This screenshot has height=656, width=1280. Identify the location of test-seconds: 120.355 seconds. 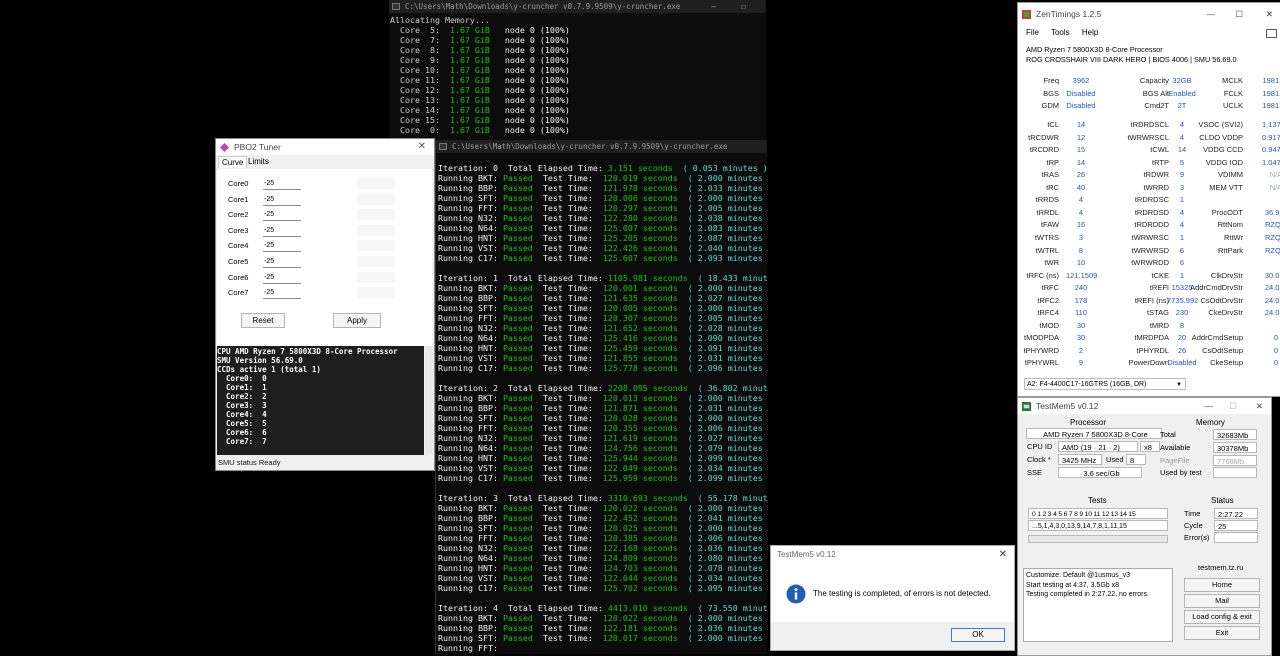
(640, 428).